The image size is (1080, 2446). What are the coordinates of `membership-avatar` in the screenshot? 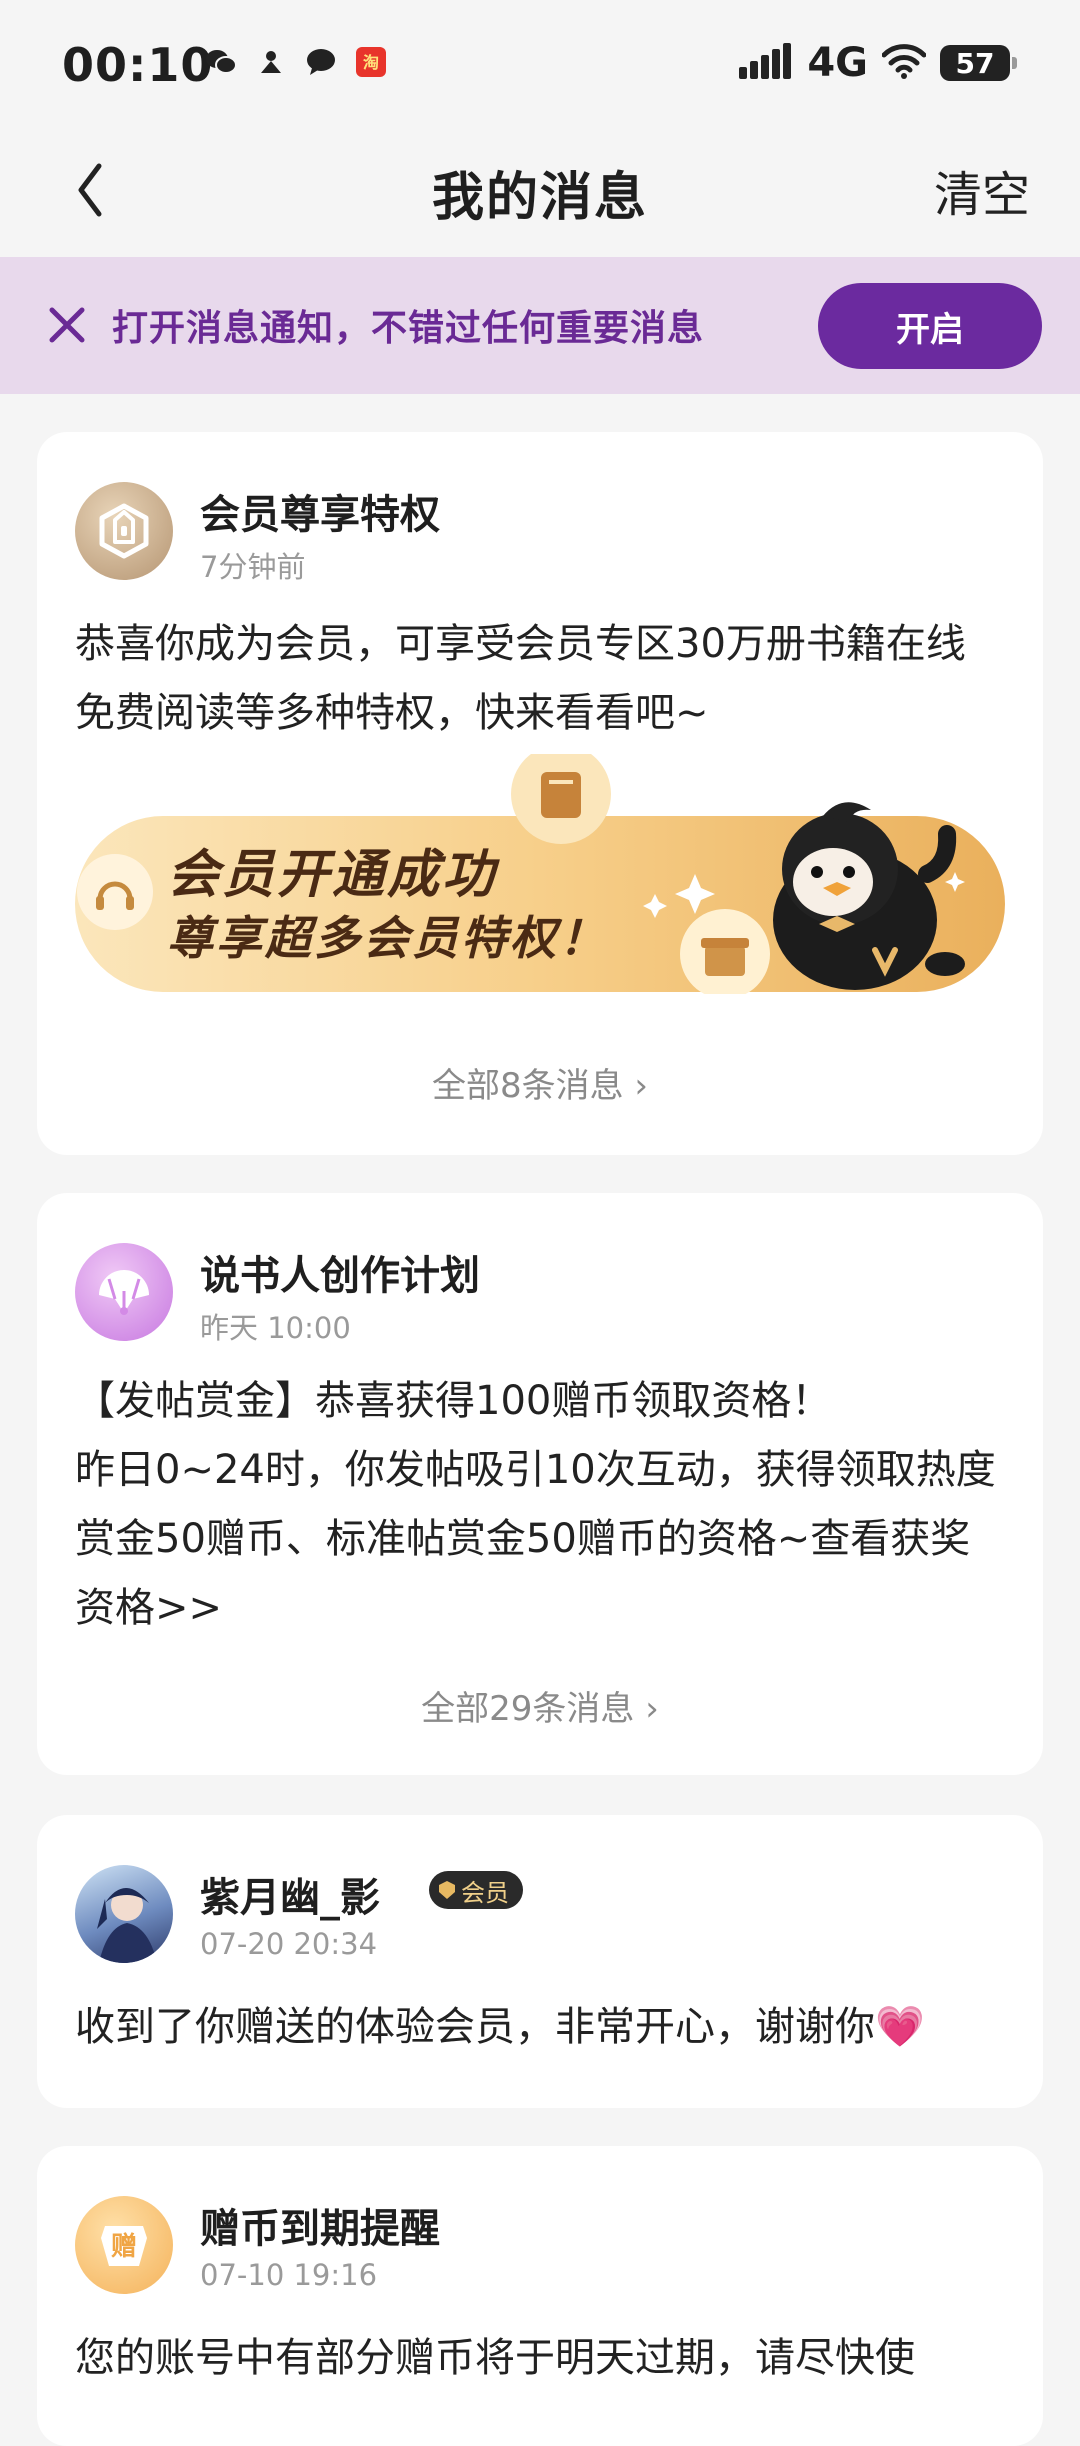 It's located at (124, 531).